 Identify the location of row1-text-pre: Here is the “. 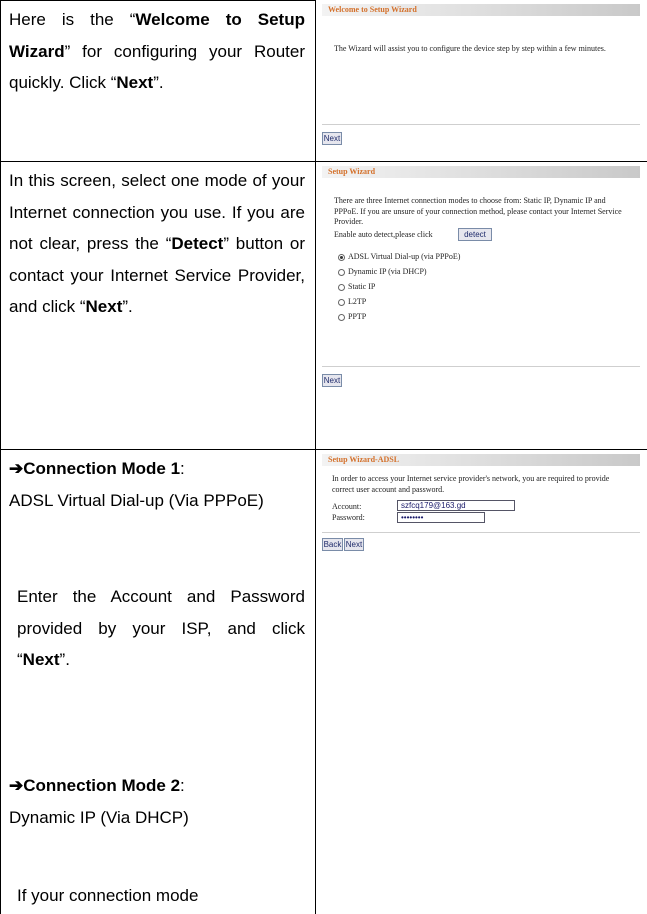
(72, 19).